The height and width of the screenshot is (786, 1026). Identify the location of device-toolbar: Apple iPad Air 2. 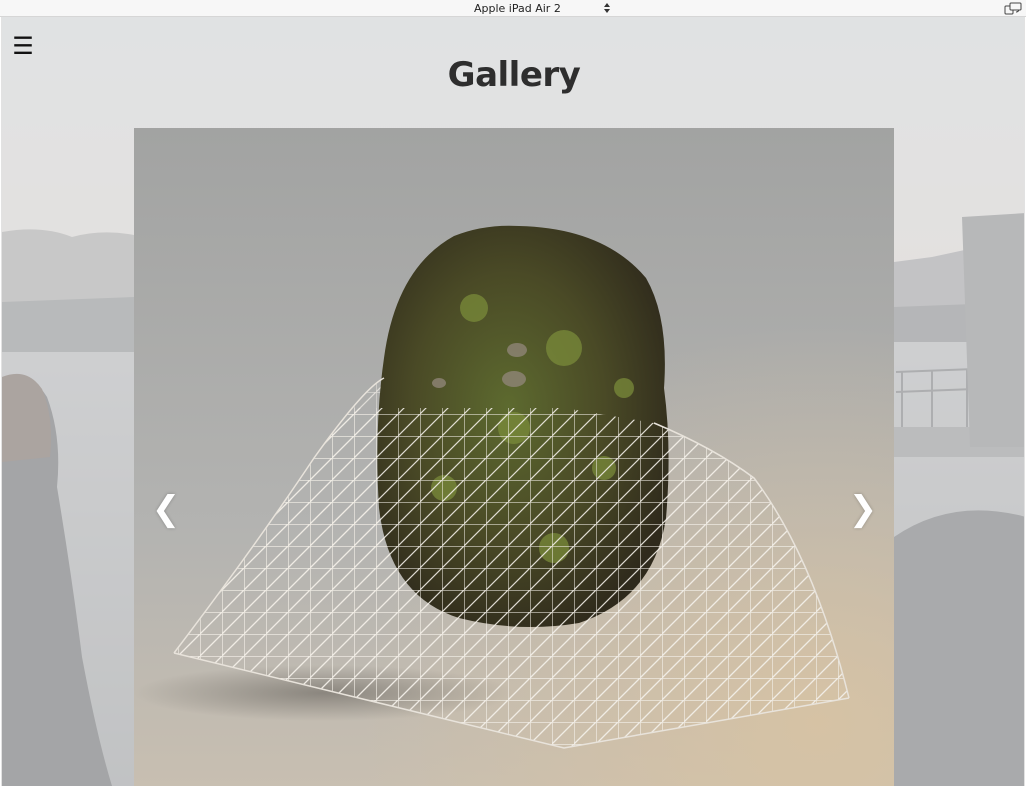
(513, 8).